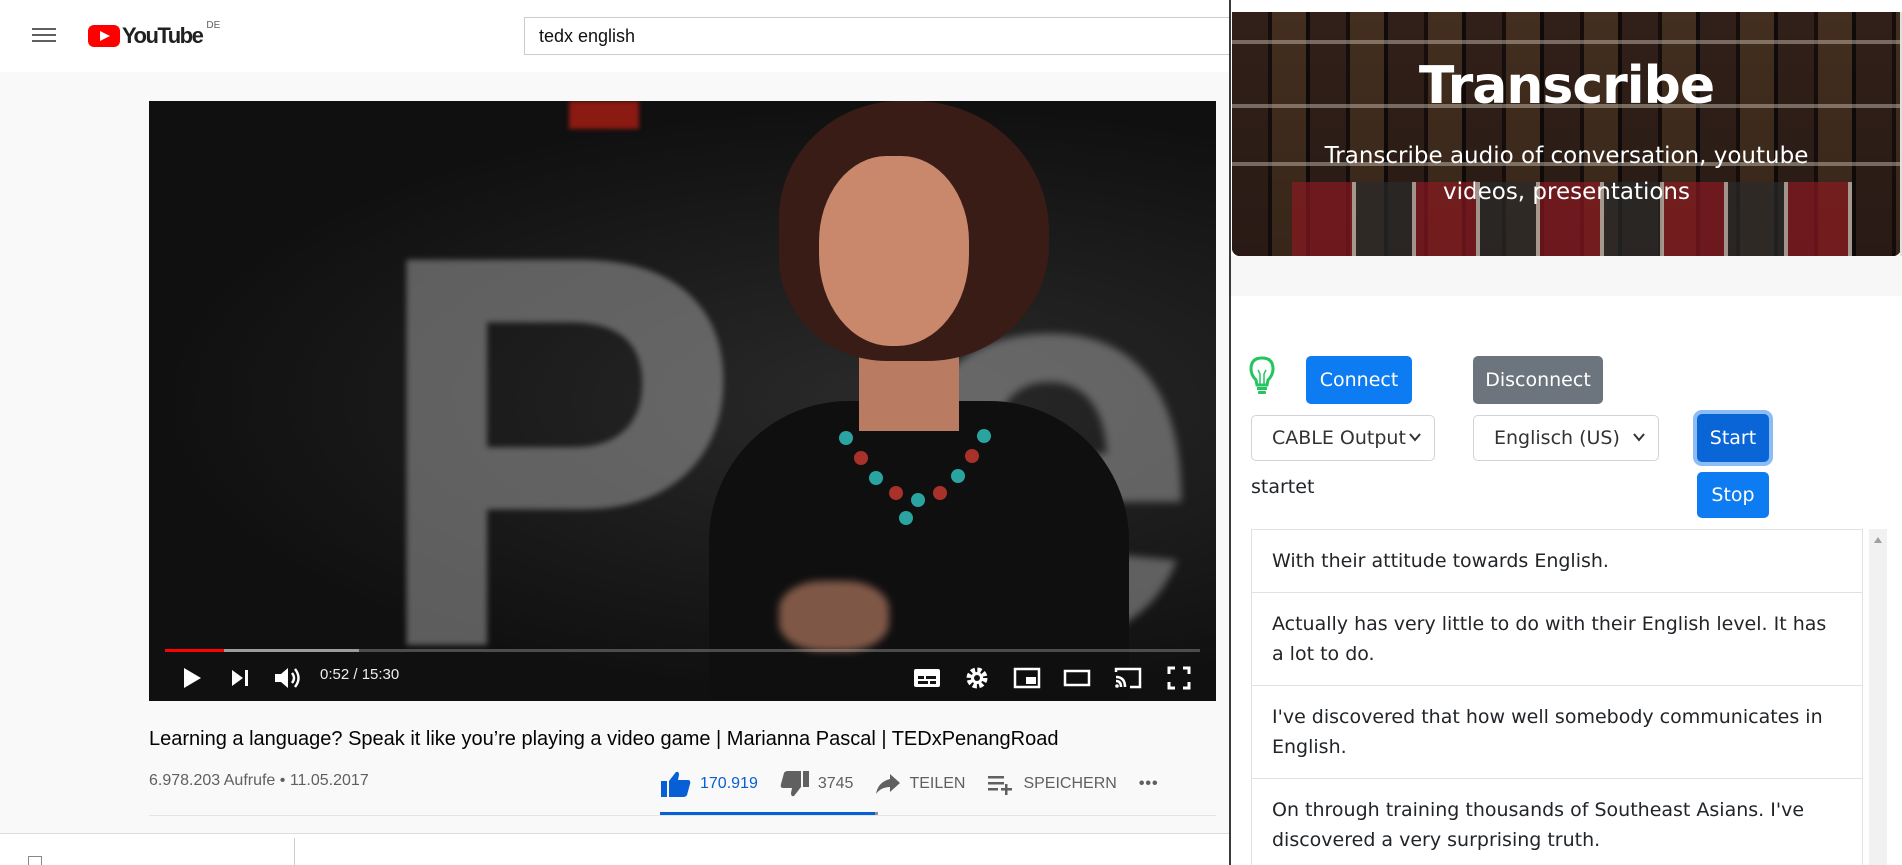  What do you see at coordinates (1733, 495) in the screenshot?
I see `stop-button: Stop` at bounding box center [1733, 495].